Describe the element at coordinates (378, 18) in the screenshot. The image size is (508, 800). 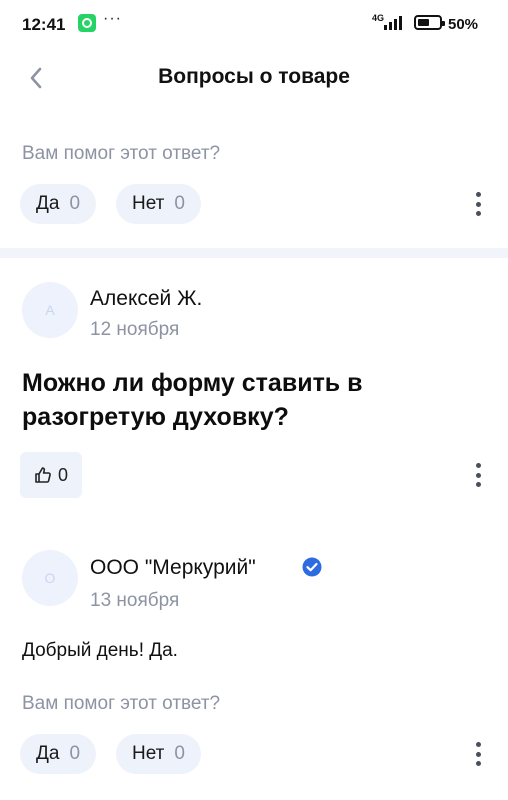
I see `network-type: 4G` at that location.